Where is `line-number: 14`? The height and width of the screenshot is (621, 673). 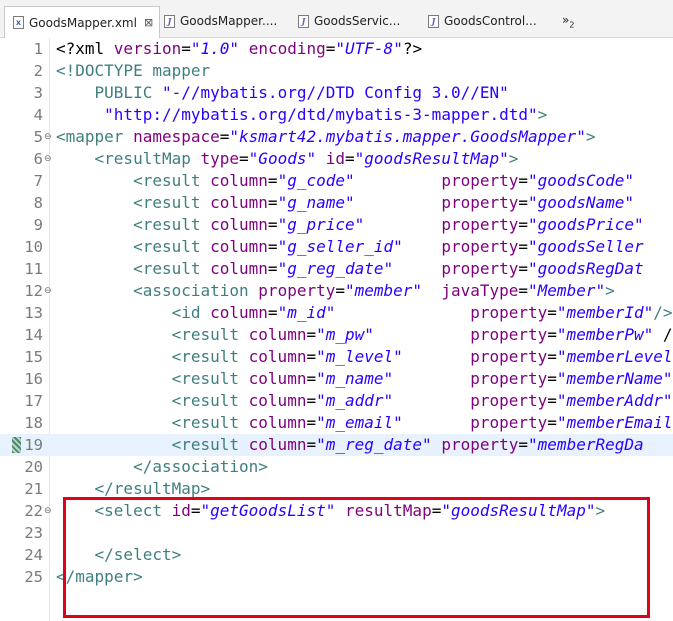
line-number: 14 is located at coordinates (33, 335).